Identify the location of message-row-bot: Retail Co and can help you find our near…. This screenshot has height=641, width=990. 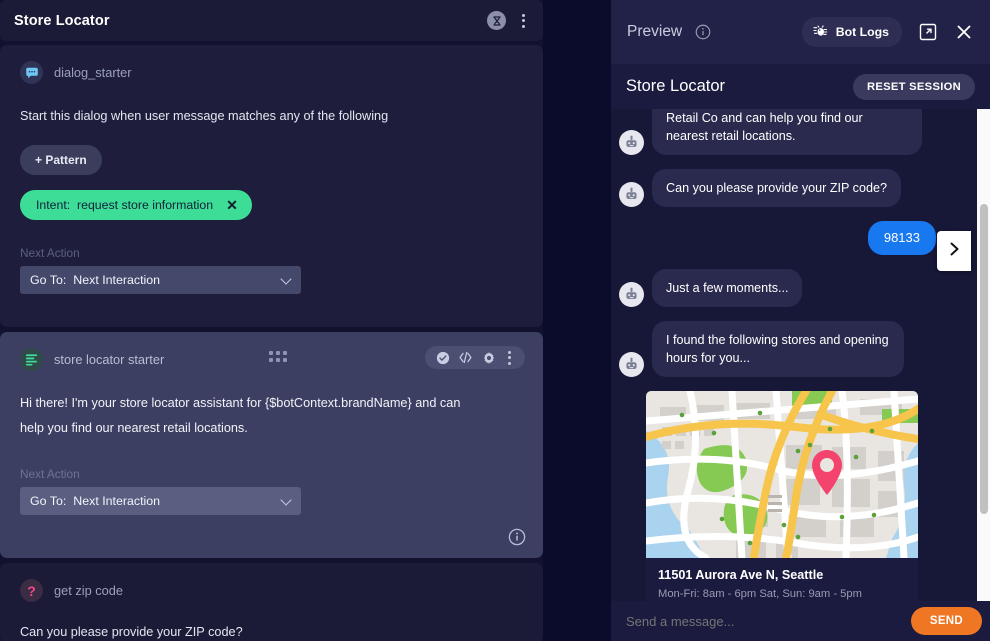
(794, 132).